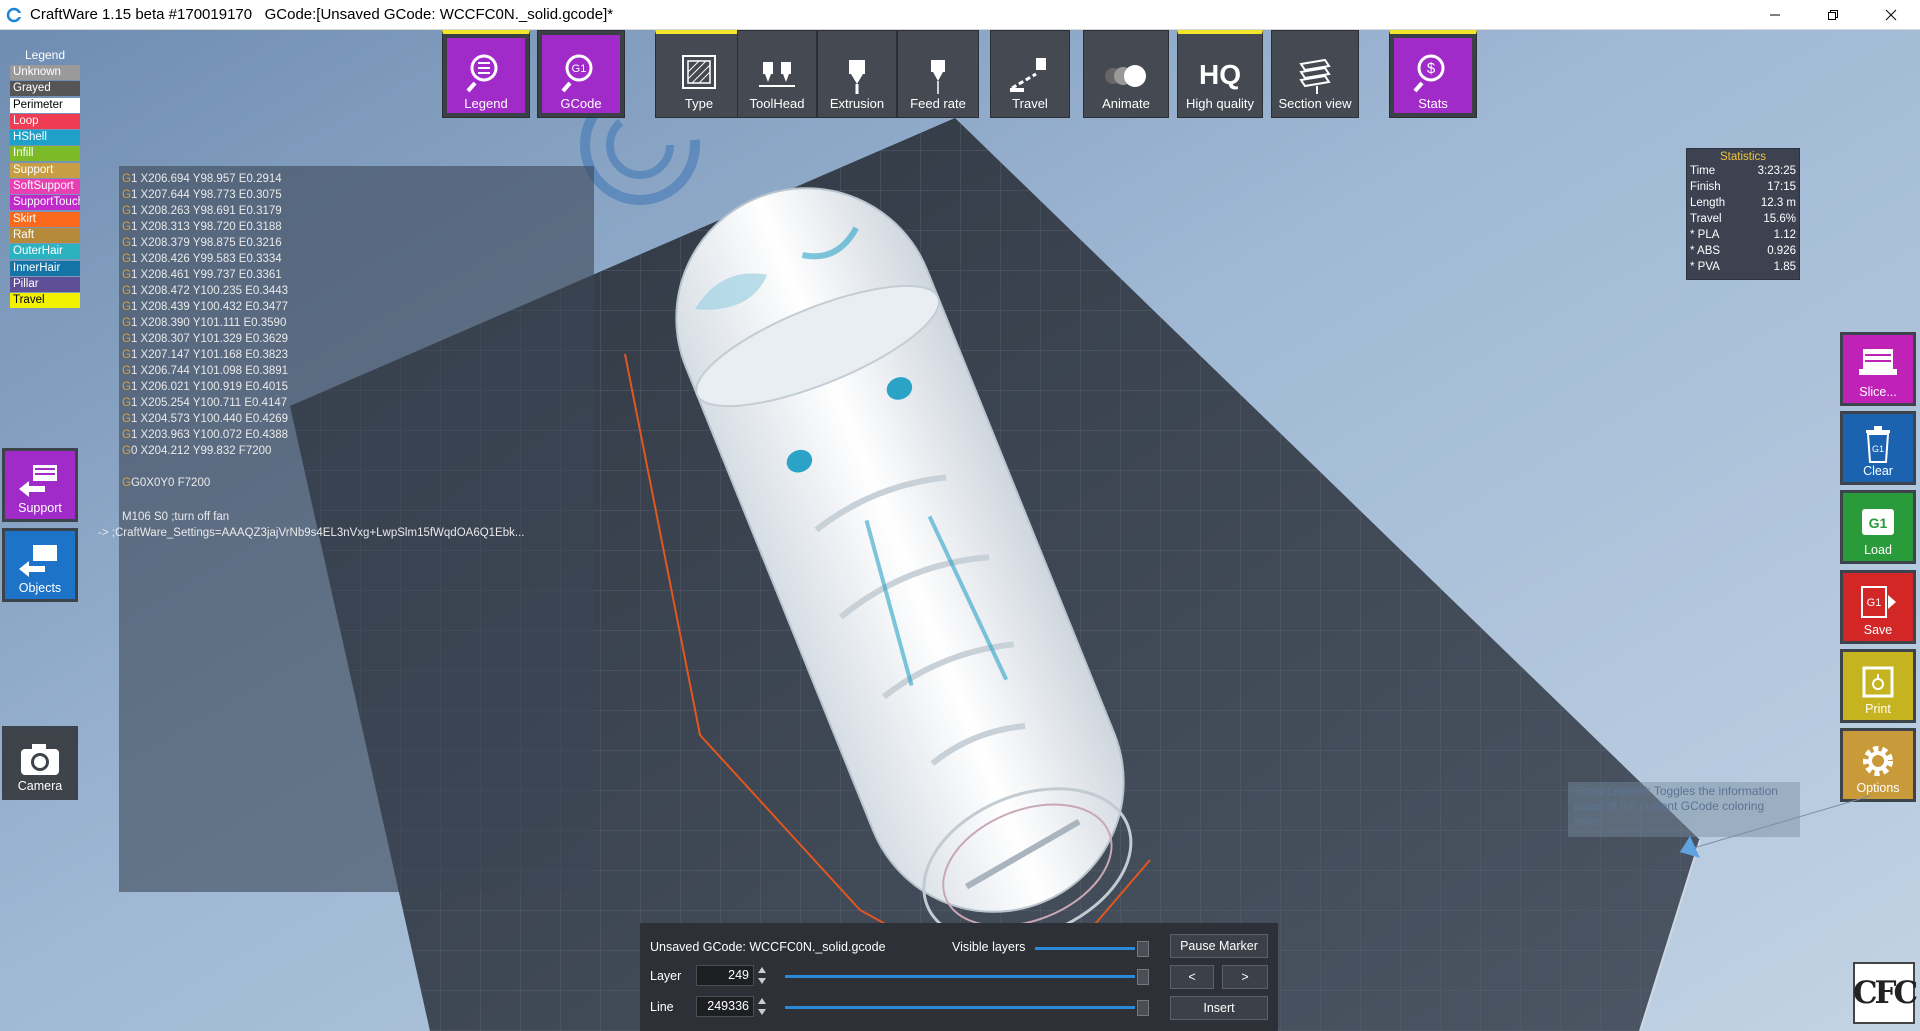  I want to click on close-icon, so click(1891, 14).